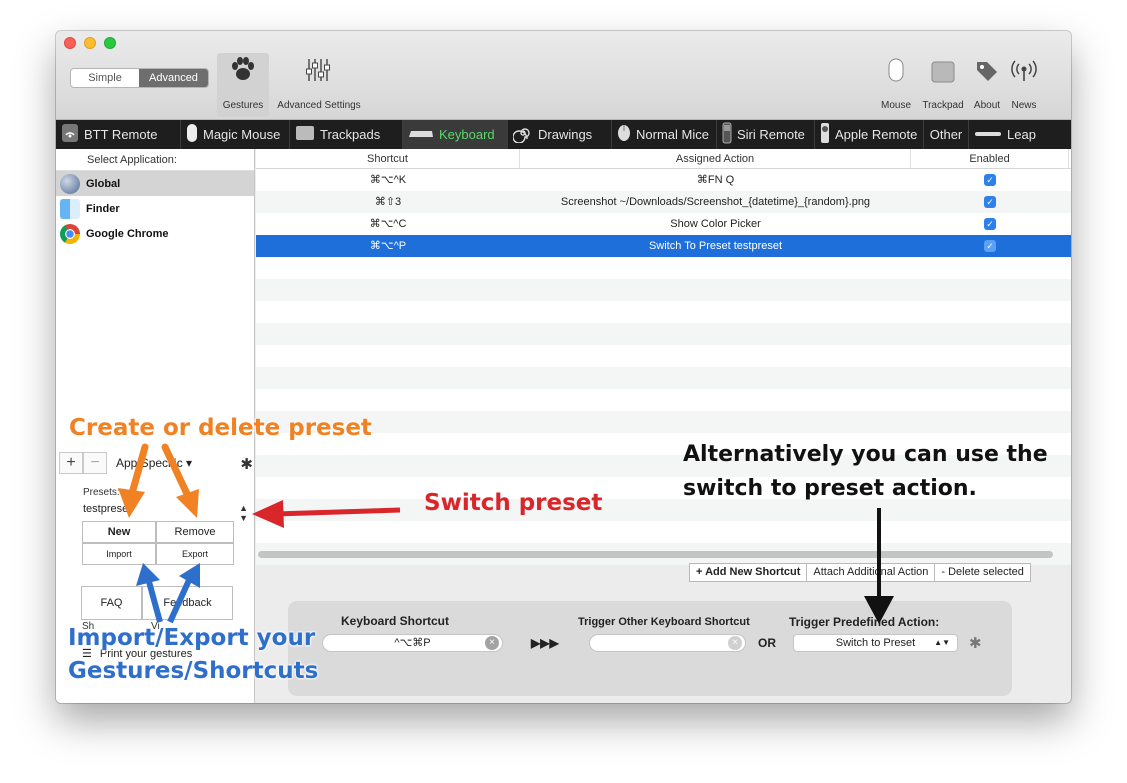  Describe the element at coordinates (943, 85) in the screenshot. I see `trackpad-toolbar-button: Trackpad` at that location.